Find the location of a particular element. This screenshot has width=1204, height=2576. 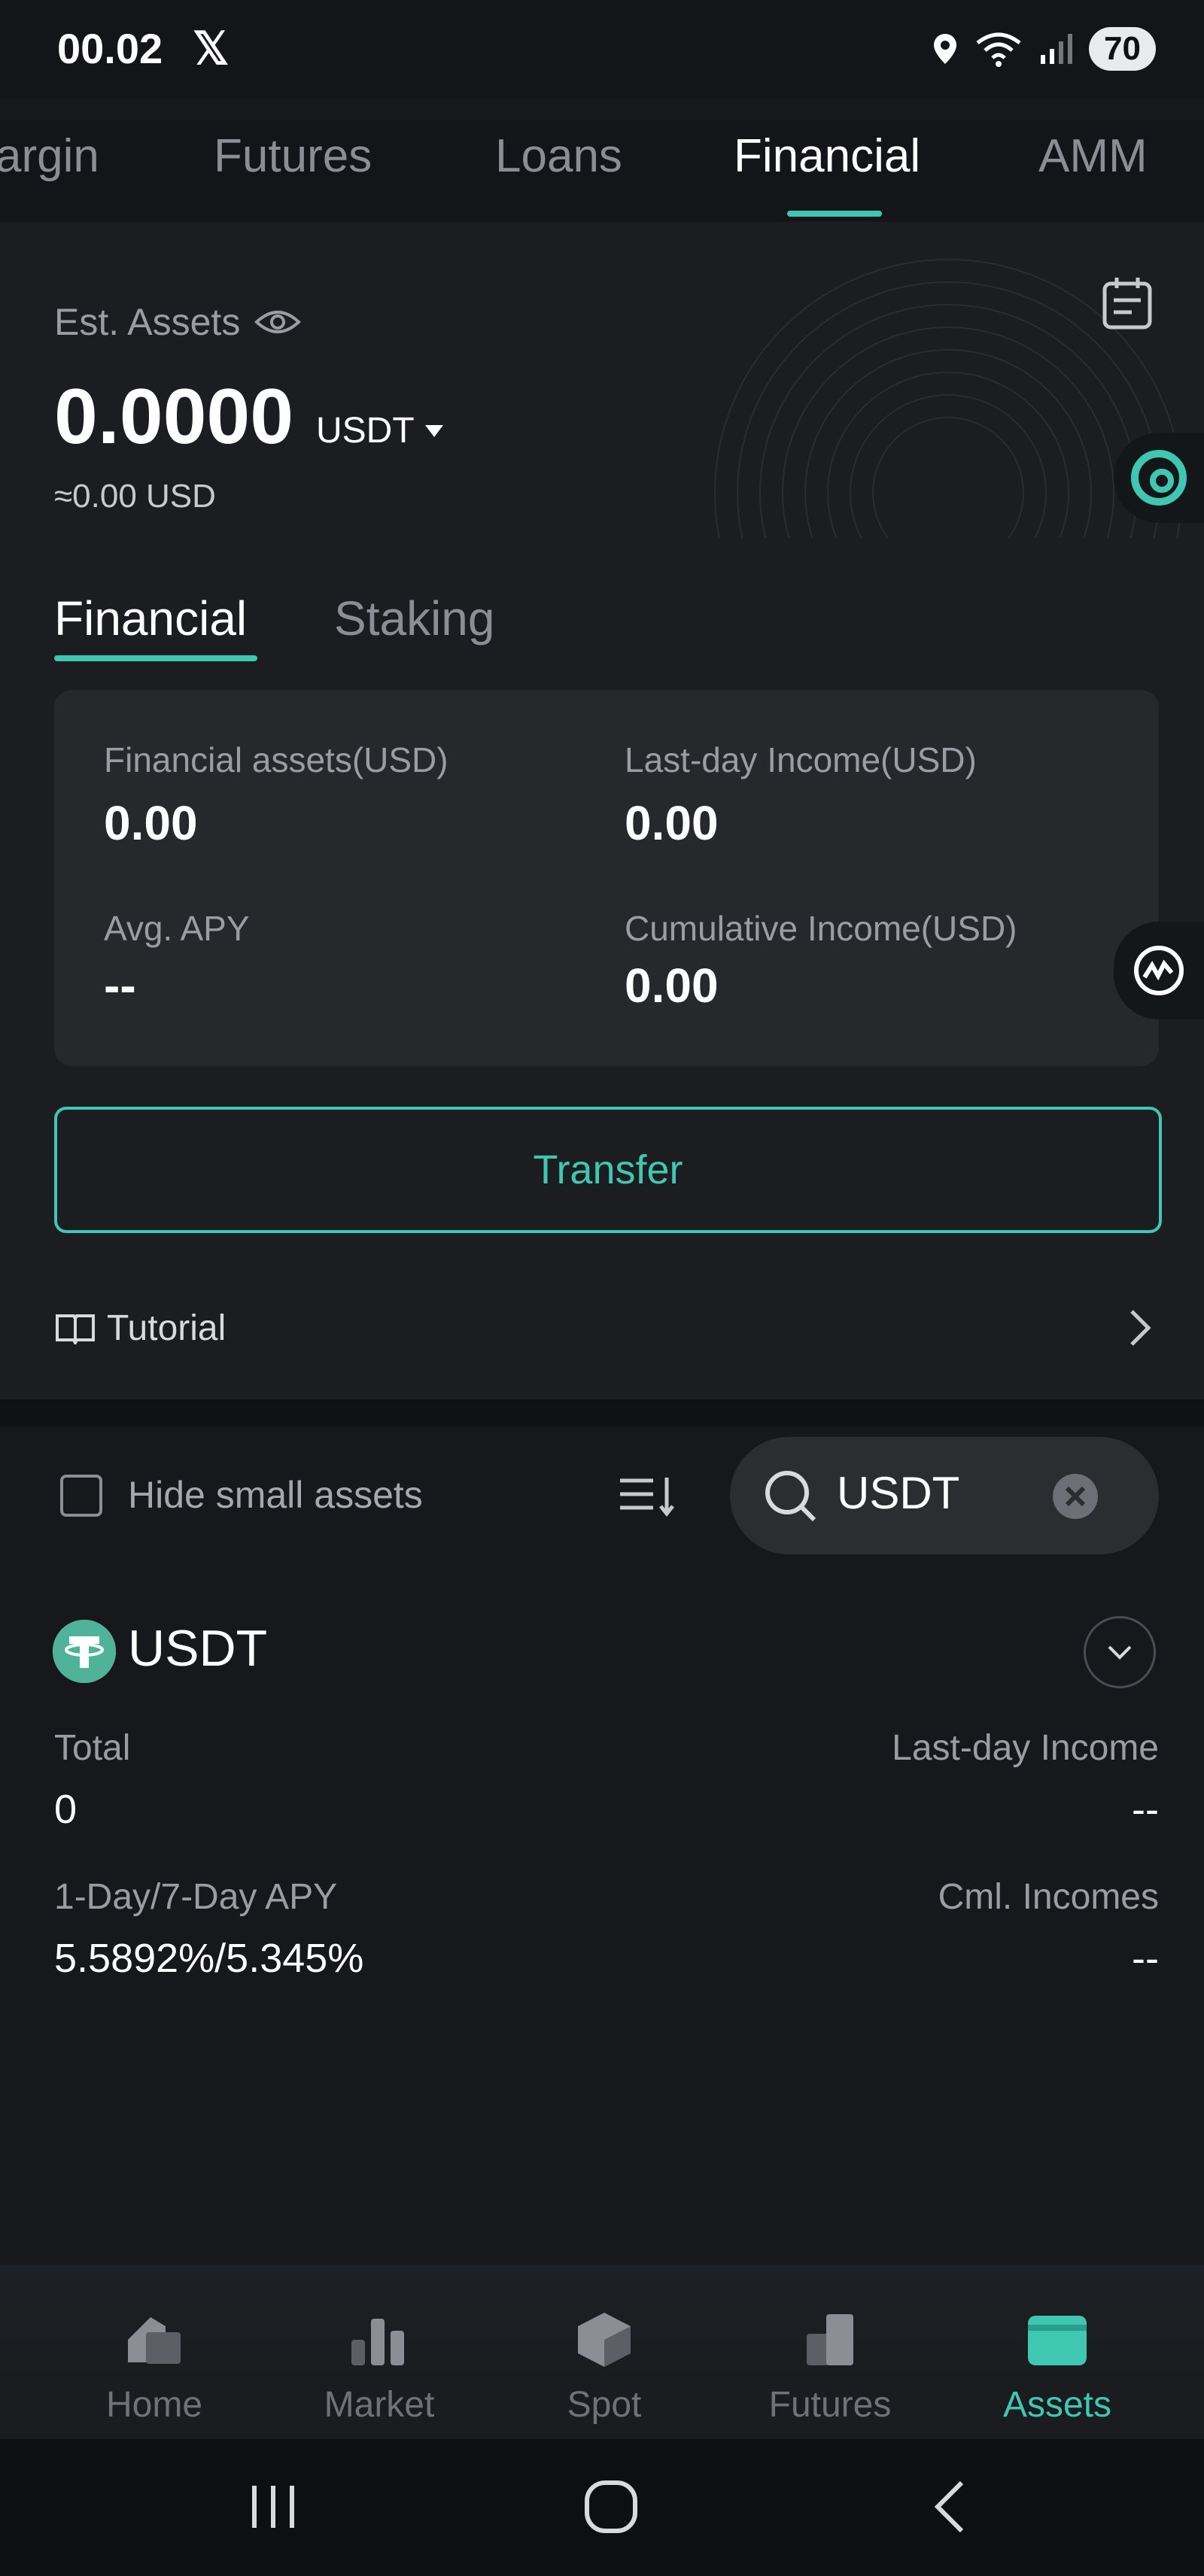

subtab-indicator is located at coordinates (155, 658).